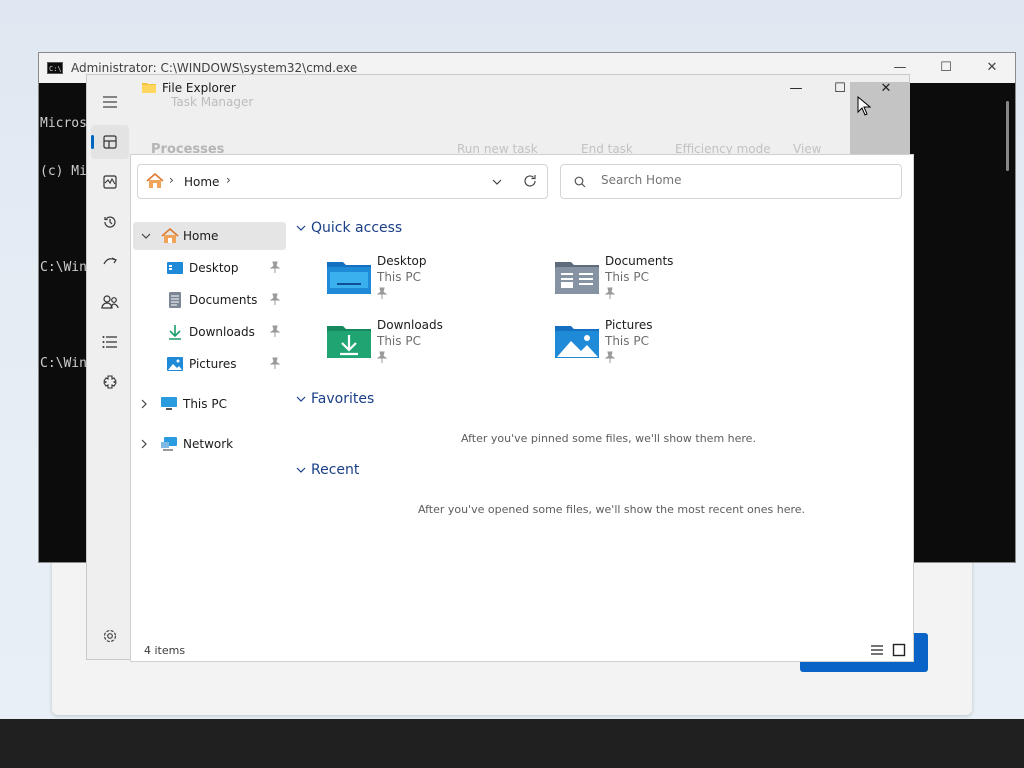  I want to click on mouse-pointer-icon, so click(864, 106).